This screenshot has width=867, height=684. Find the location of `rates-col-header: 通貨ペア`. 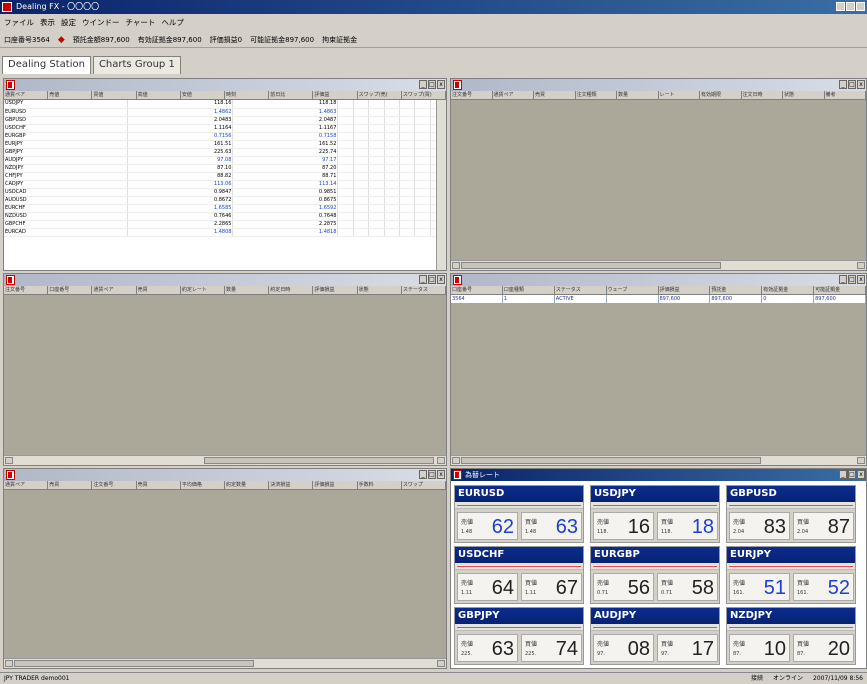

rates-col-header: 通貨ペア is located at coordinates (26, 95).